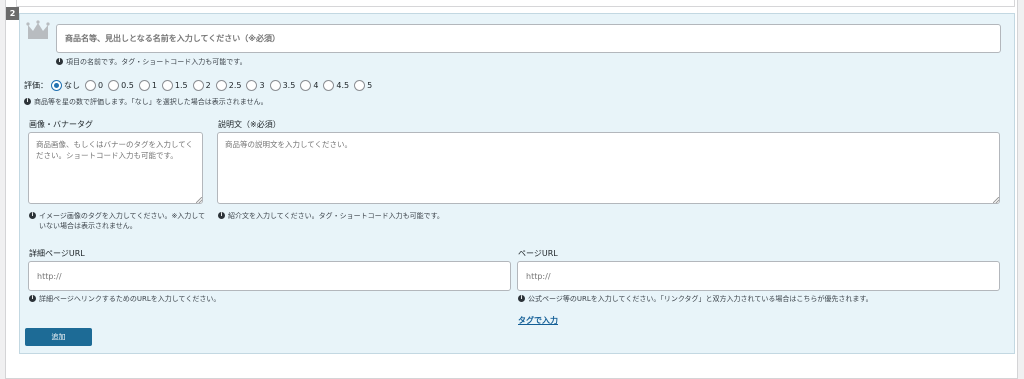  I want to click on rating-option: 5, so click(363, 85).